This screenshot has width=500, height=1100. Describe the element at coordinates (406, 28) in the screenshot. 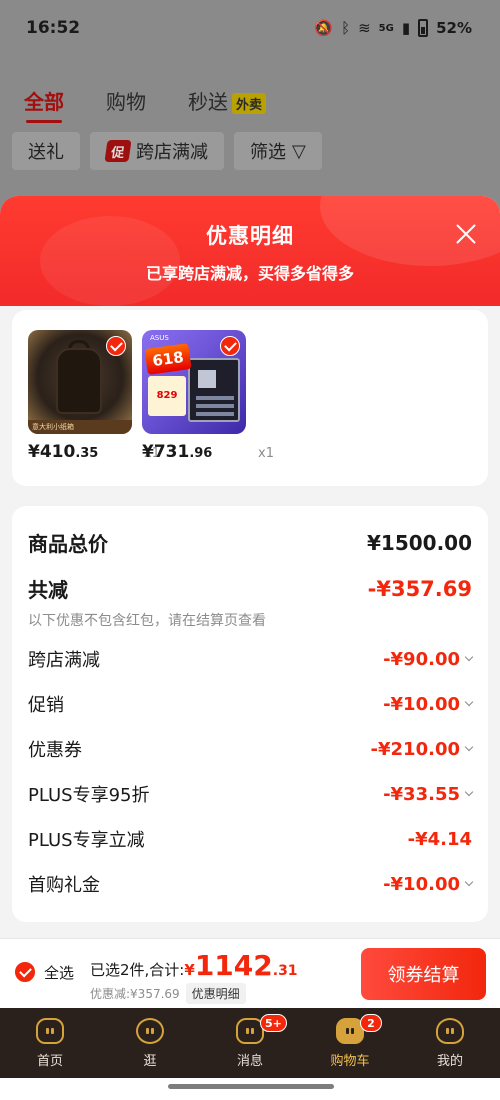

I see `signal-icon: ▮` at that location.